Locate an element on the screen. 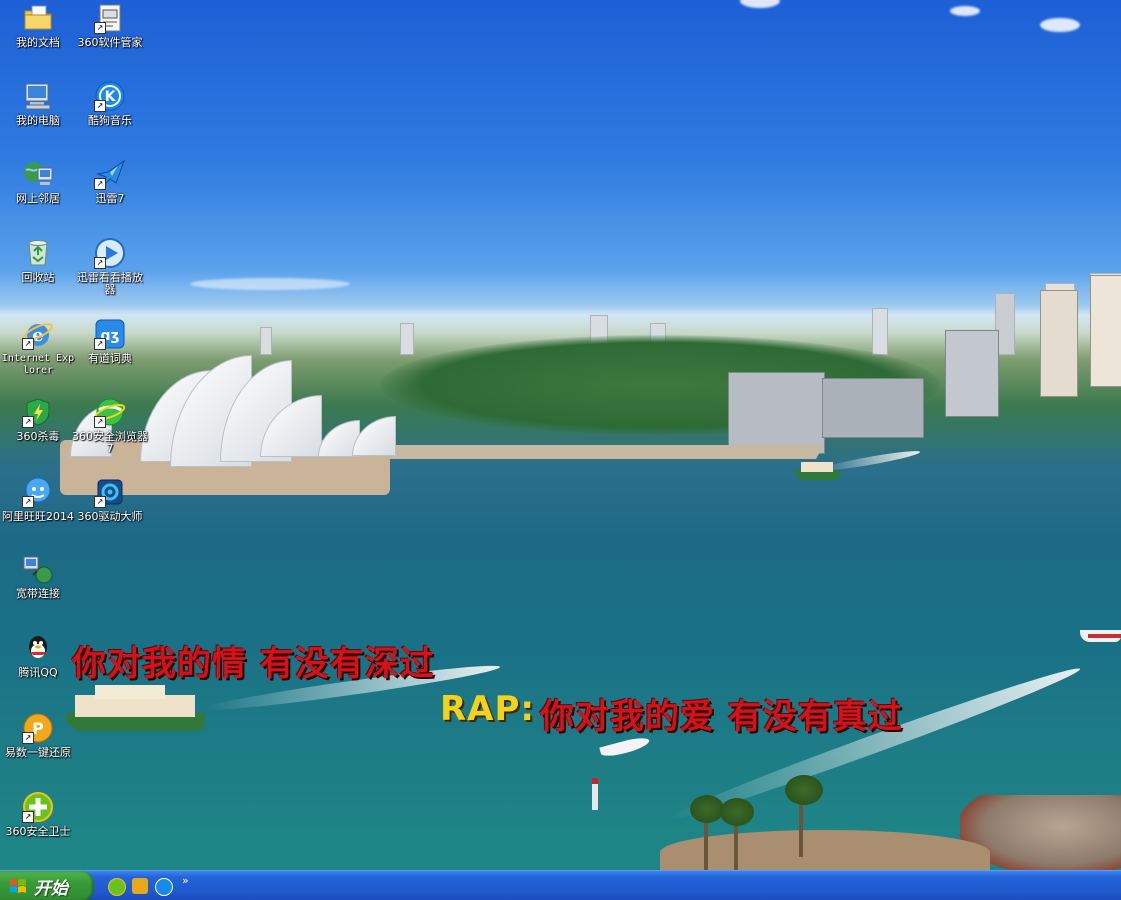  icon-label: 360安全浏览器7 is located at coordinates (110, 442).